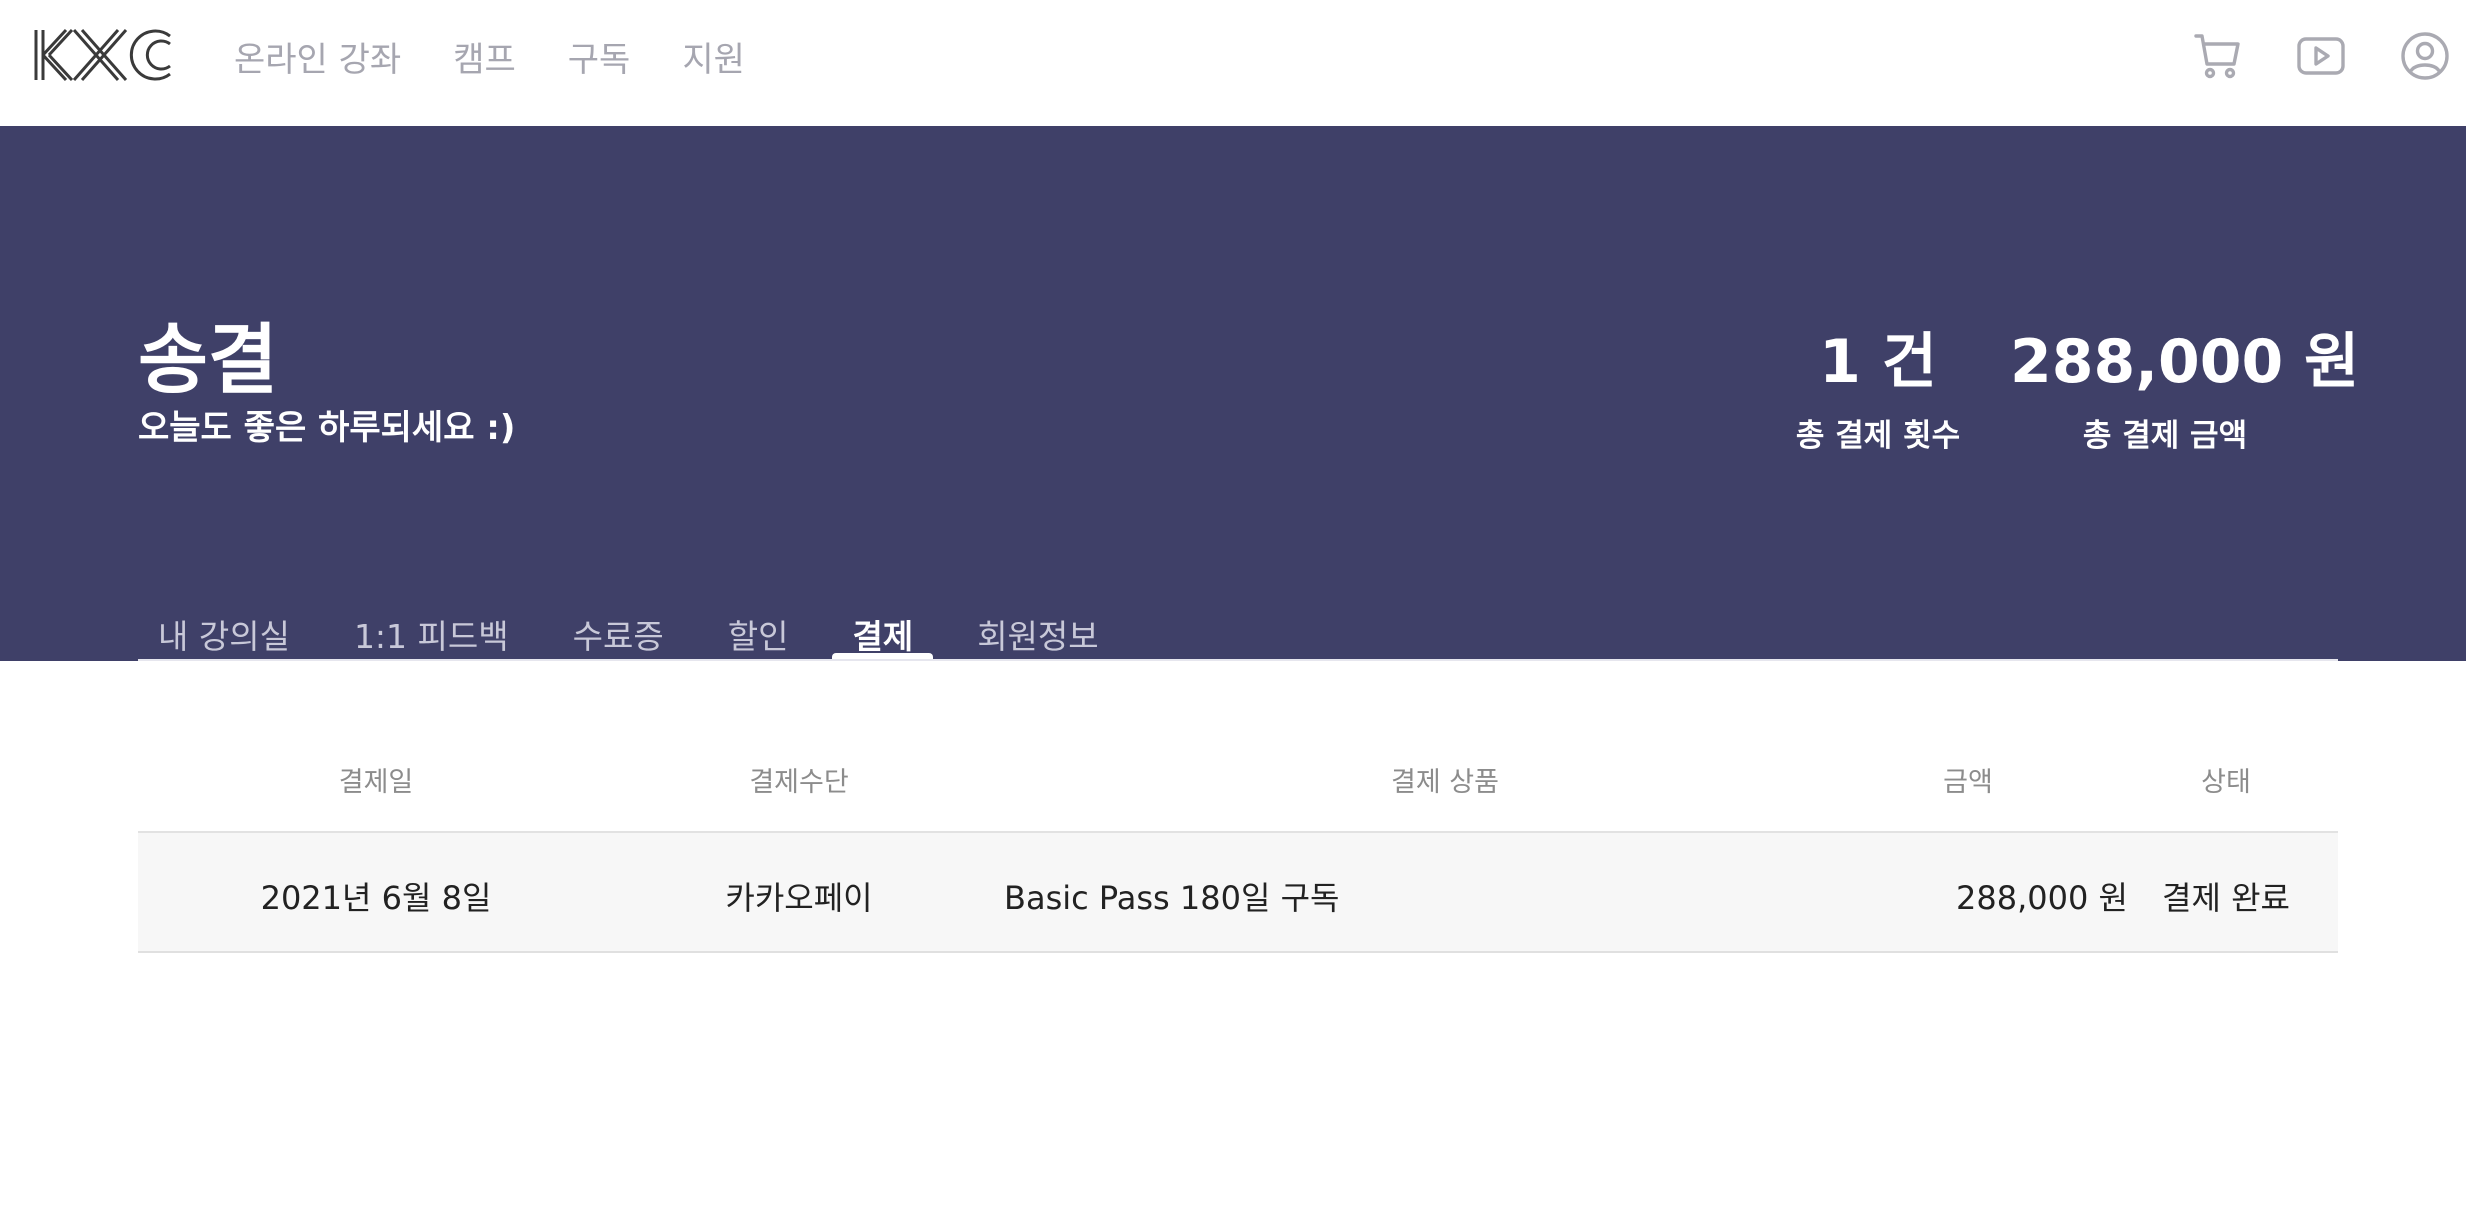 The image size is (2466, 1206). I want to click on payment-status: 결제 완료, so click(2226, 898).